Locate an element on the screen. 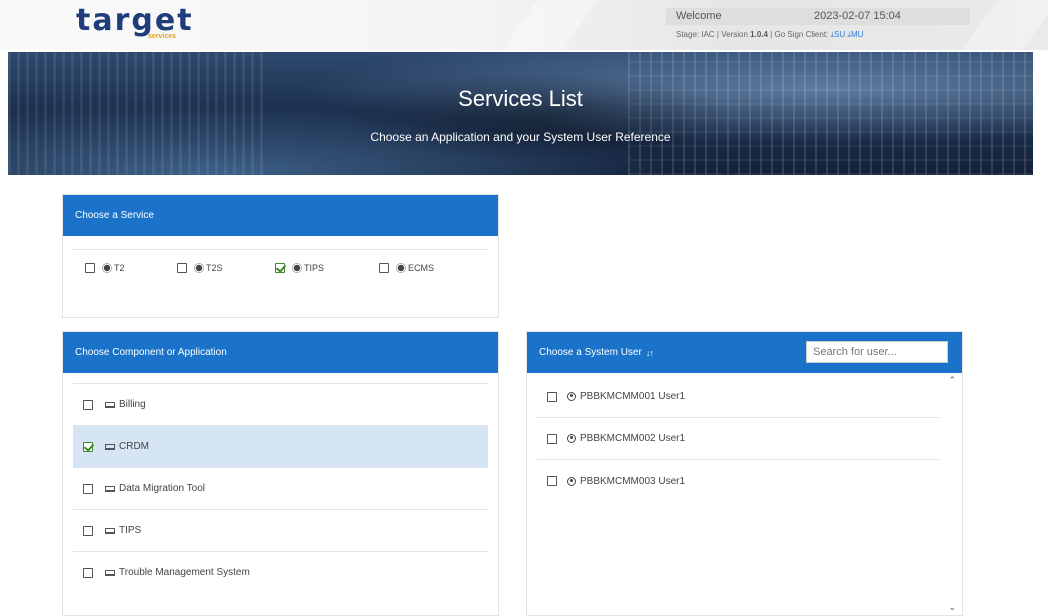 The height and width of the screenshot is (616, 1048). component-label: Billing is located at coordinates (132, 404).